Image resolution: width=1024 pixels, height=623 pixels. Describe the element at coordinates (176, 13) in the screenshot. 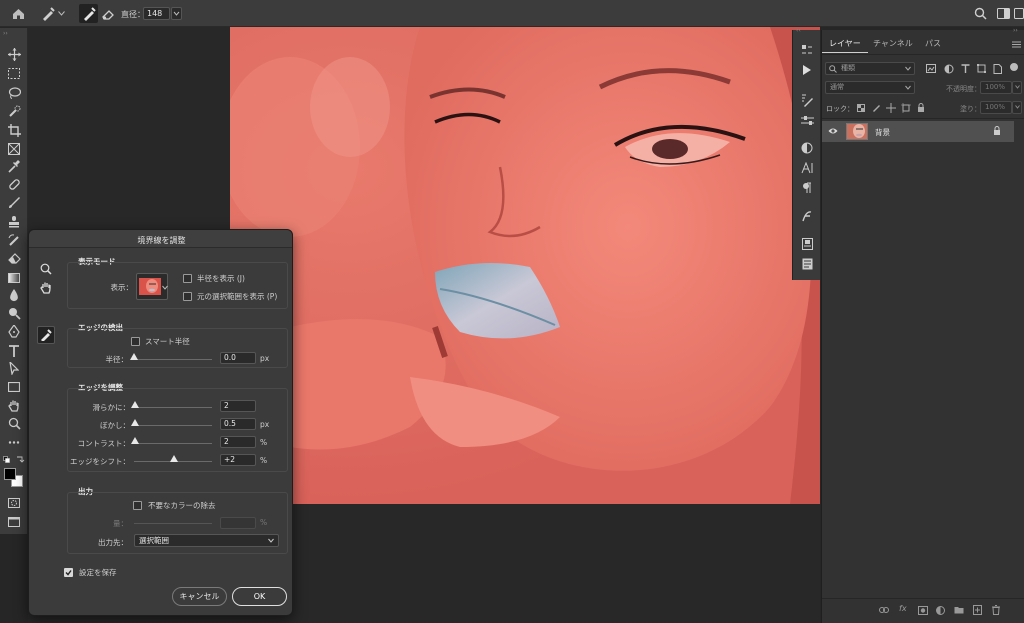

I see `size-dropdown` at that location.